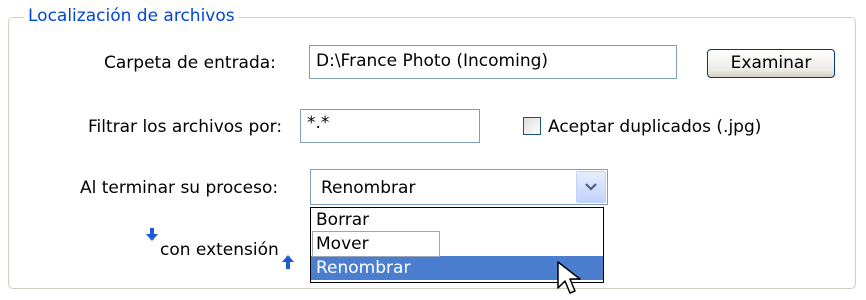  I want to click on accept-duplicates-checkbox, so click(532, 126).